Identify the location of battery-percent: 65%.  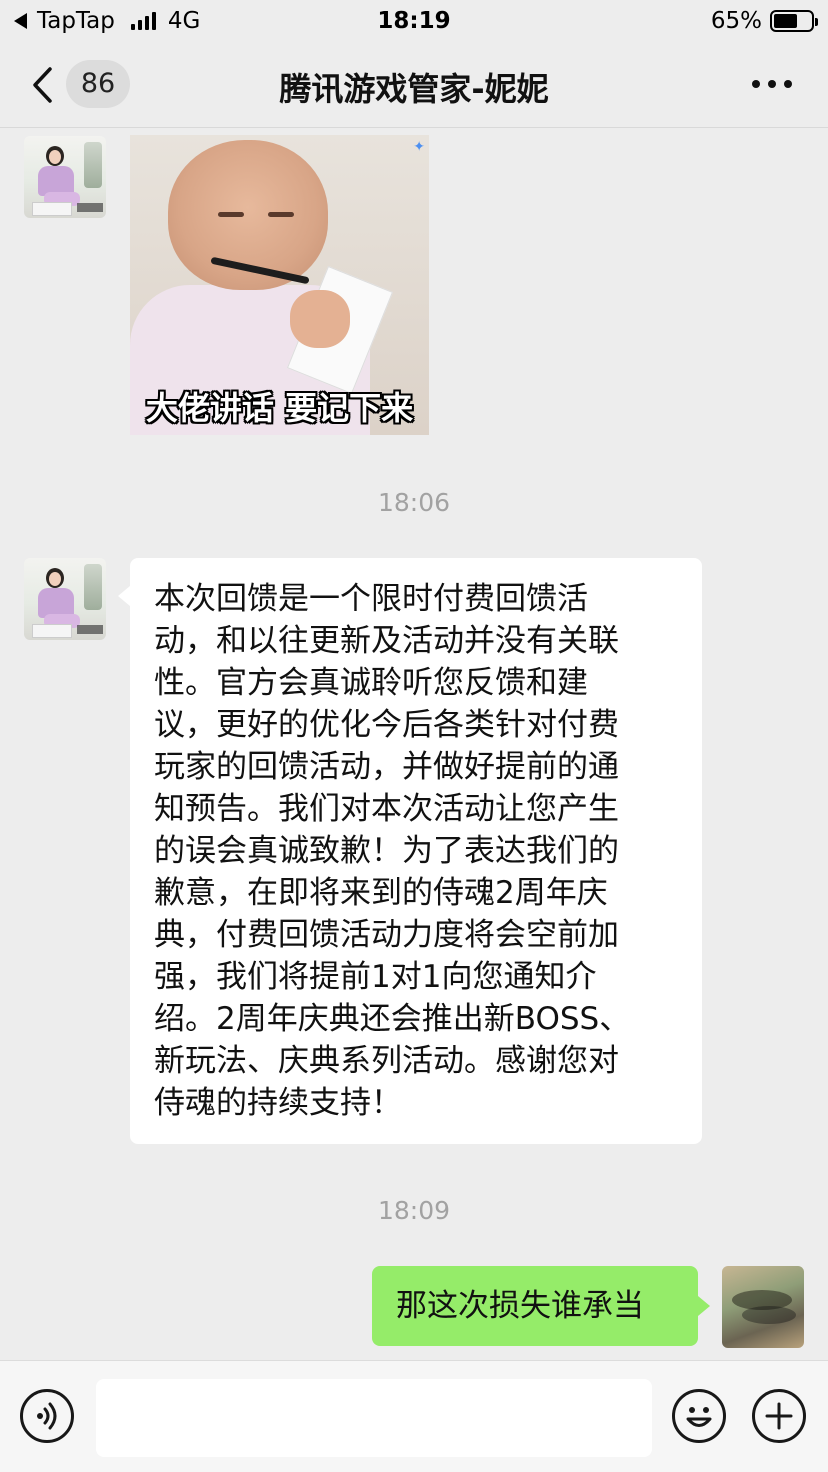
(736, 21).